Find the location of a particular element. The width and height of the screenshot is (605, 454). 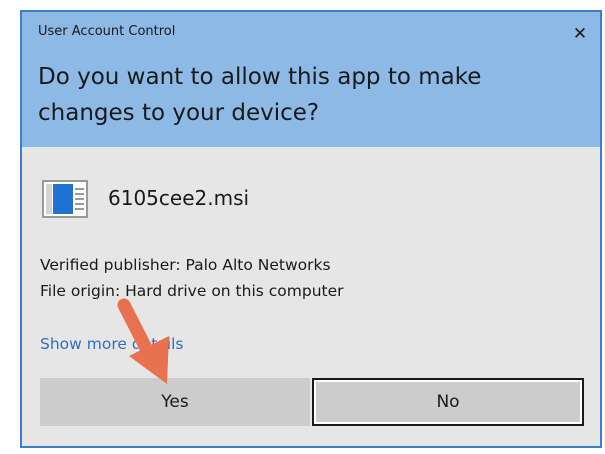

no-button: No is located at coordinates (448, 402).